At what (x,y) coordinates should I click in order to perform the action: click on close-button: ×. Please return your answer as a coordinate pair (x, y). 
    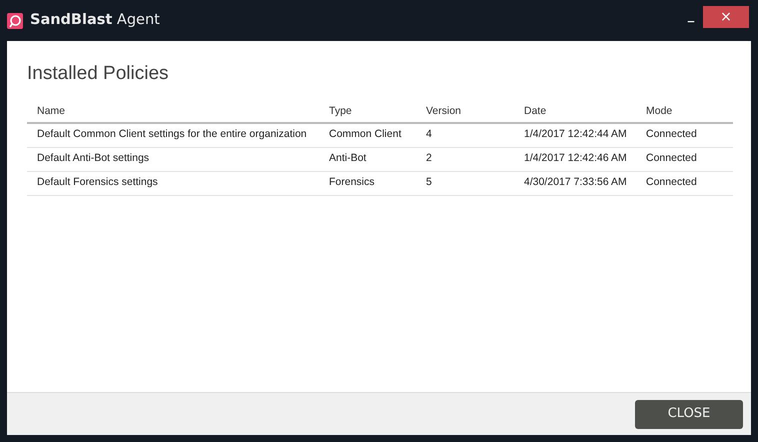
    Looking at the image, I should click on (726, 17).